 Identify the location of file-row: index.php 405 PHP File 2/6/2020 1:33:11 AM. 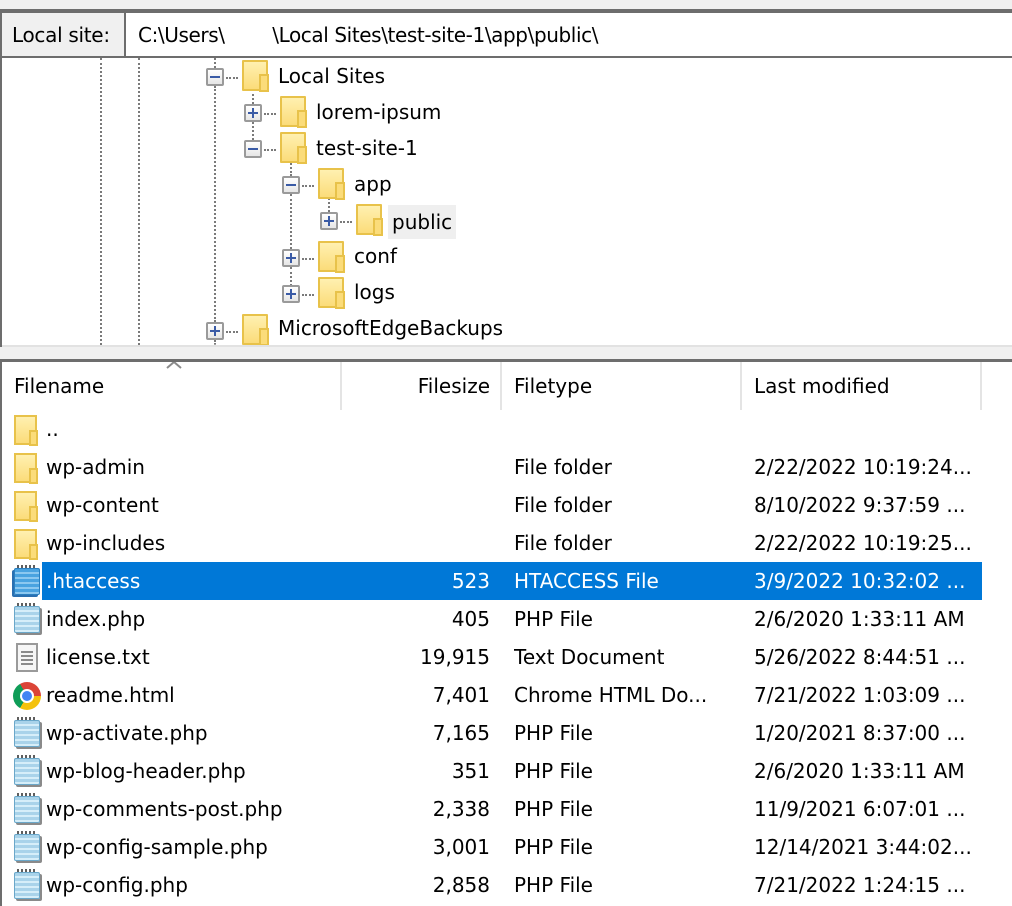
(492, 619).